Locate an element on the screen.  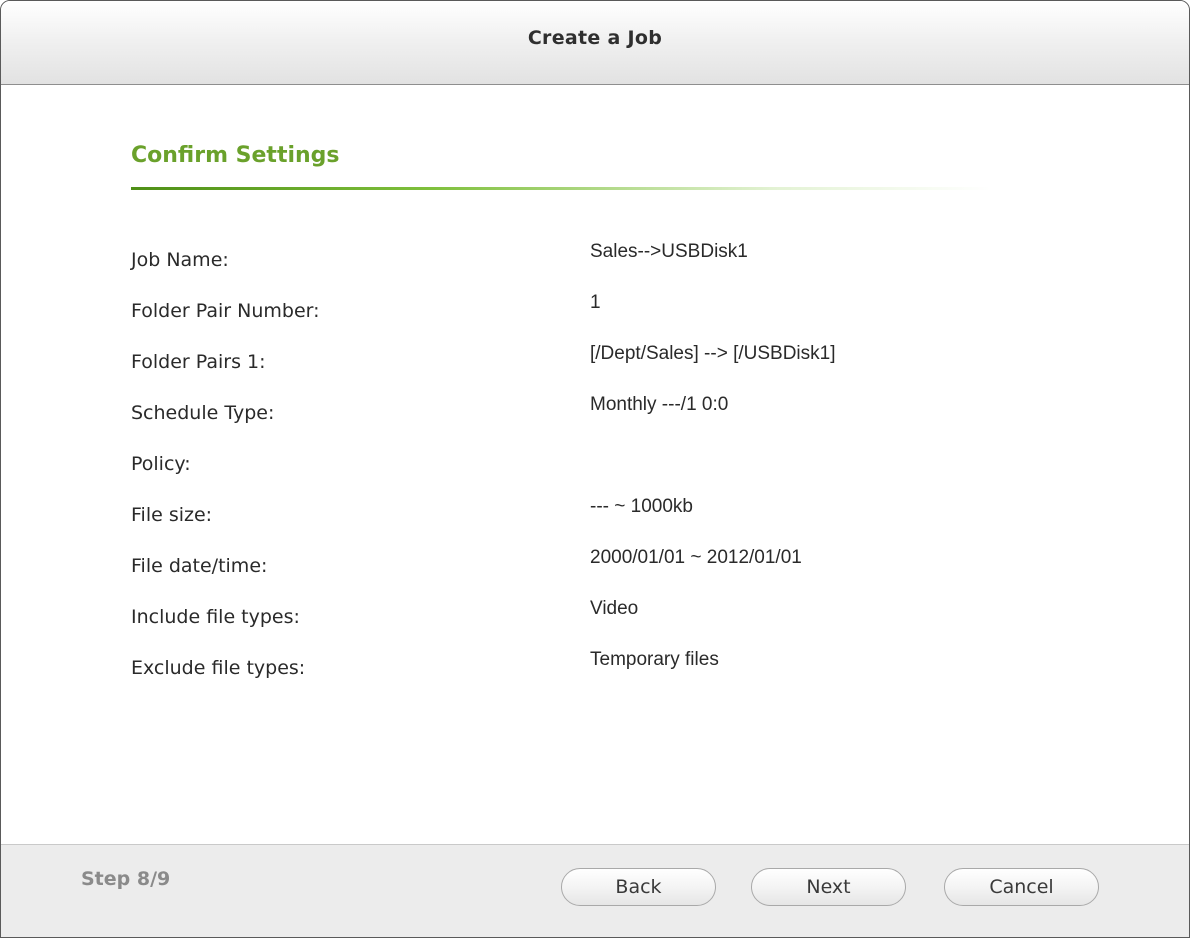
dialog-footer: Step 8/9 Back Next Cancel is located at coordinates (595, 890).